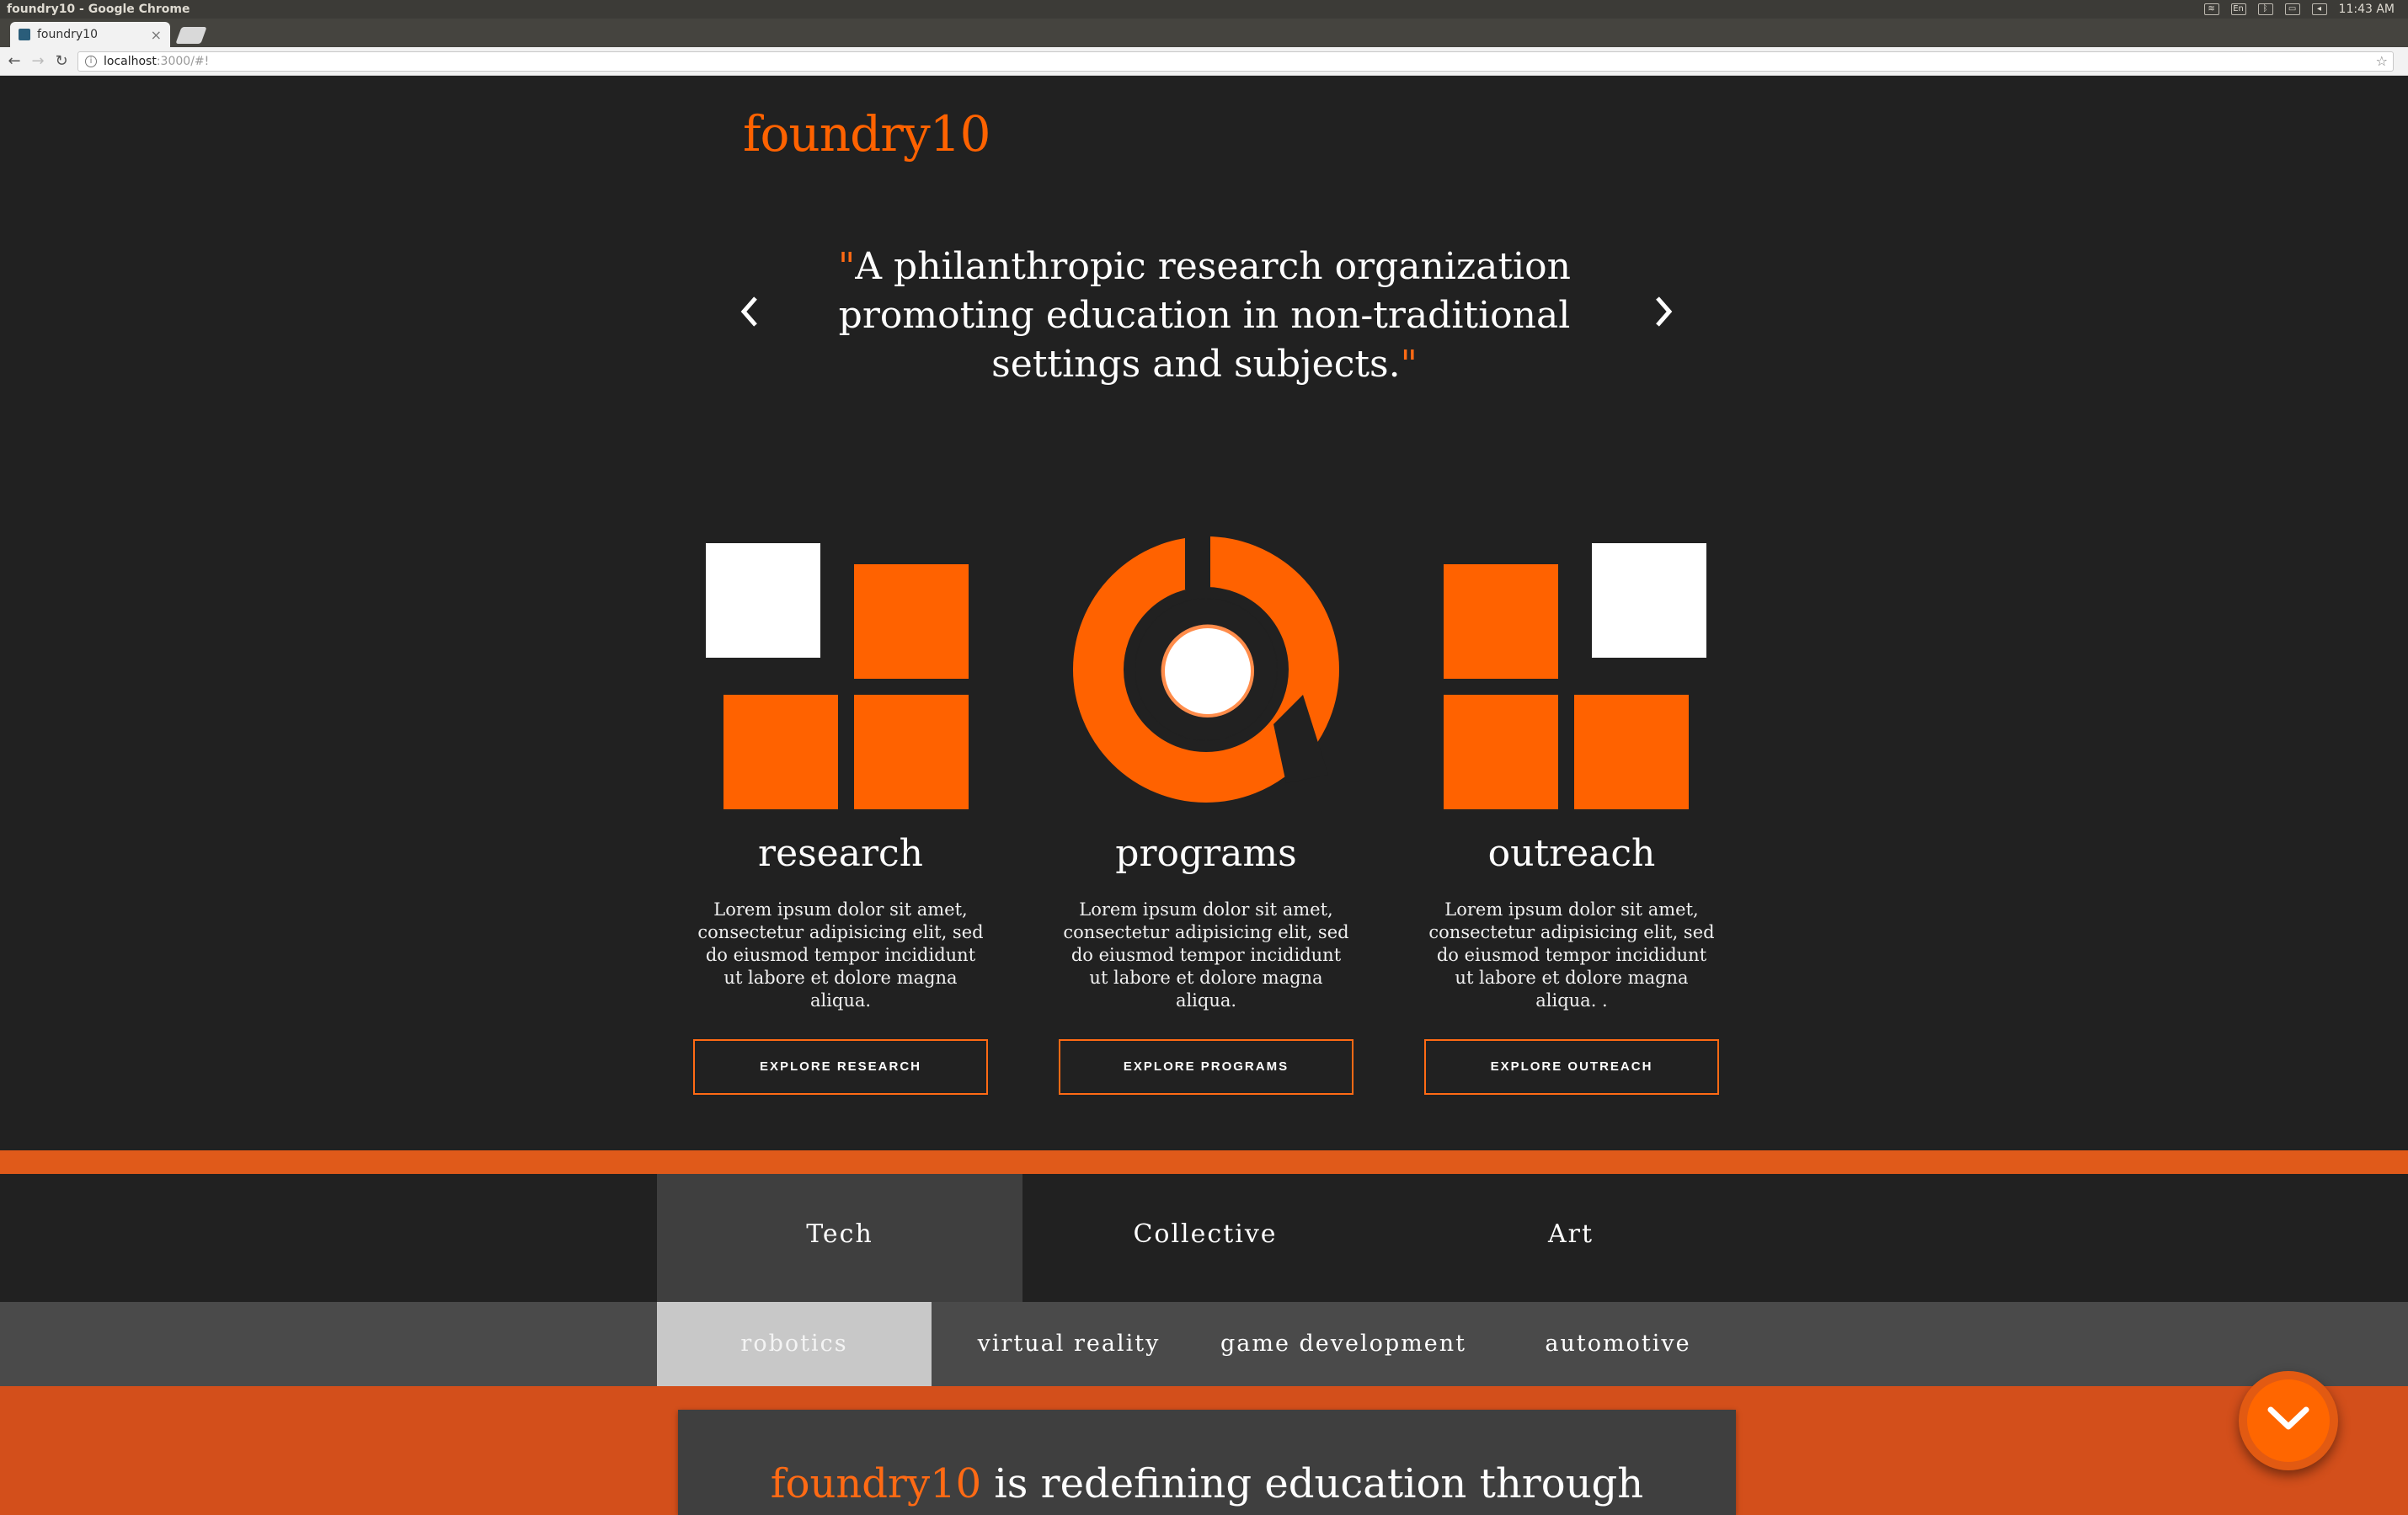  I want to click on close-tab-icon: ×, so click(156, 35).